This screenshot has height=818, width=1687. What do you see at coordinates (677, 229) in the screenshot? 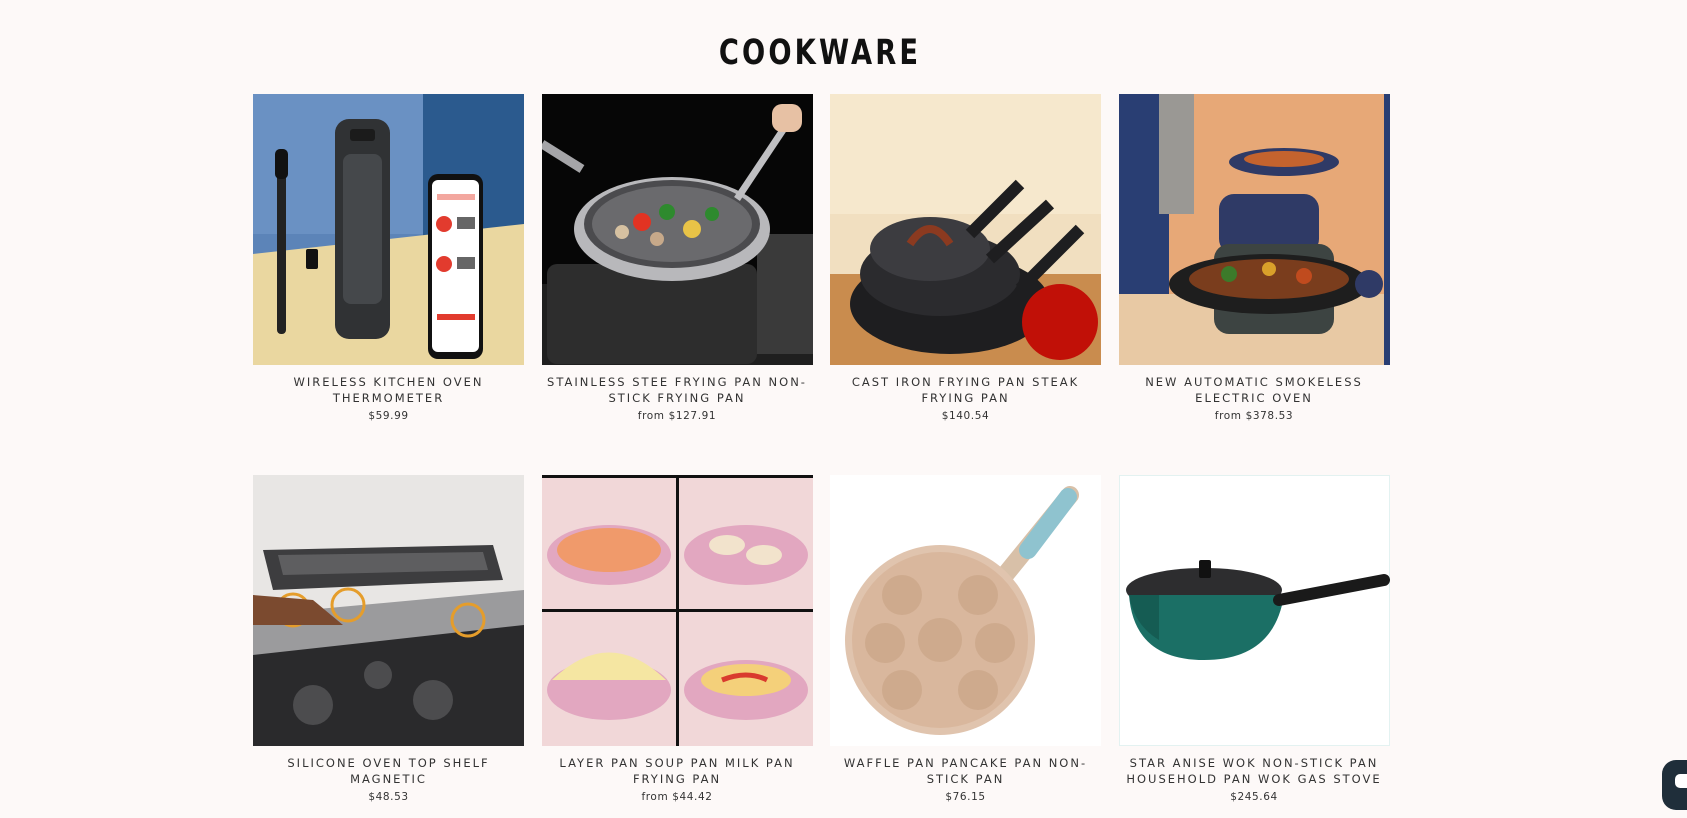
I see `stainless-frying-pan-image` at bounding box center [677, 229].